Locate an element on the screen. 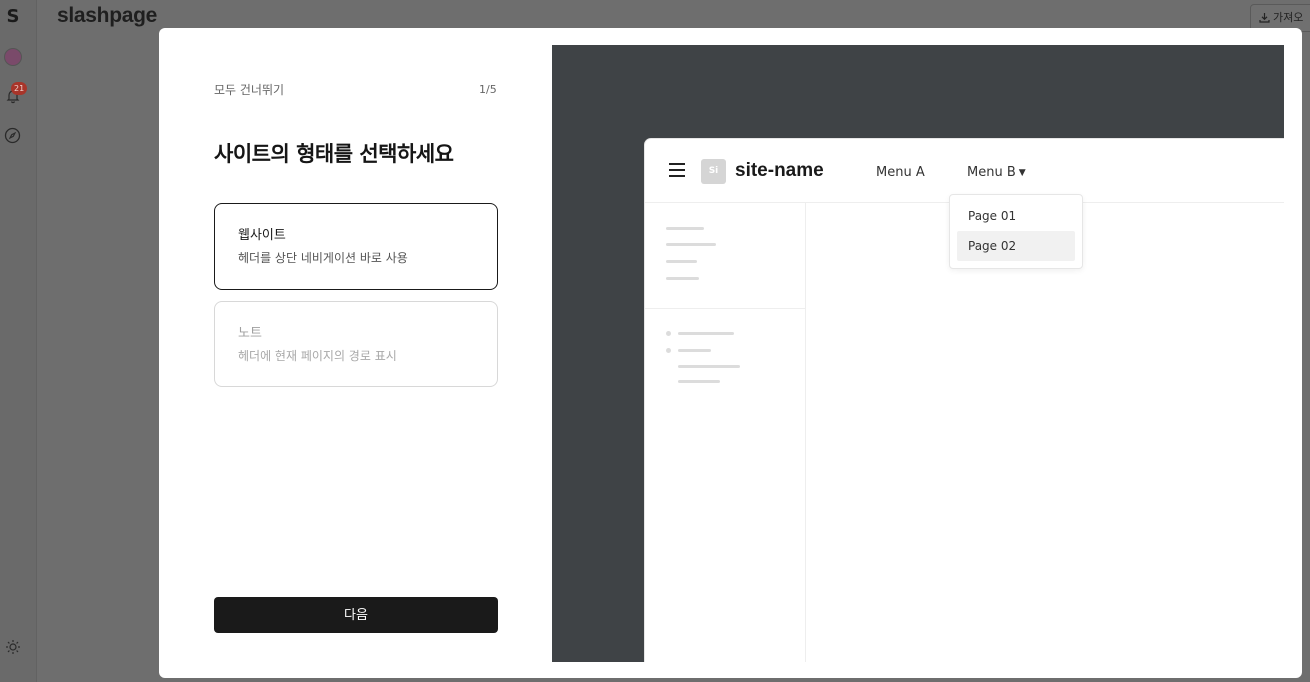 The image size is (1310, 682). left-rail: S 21 is located at coordinates (18, 341).